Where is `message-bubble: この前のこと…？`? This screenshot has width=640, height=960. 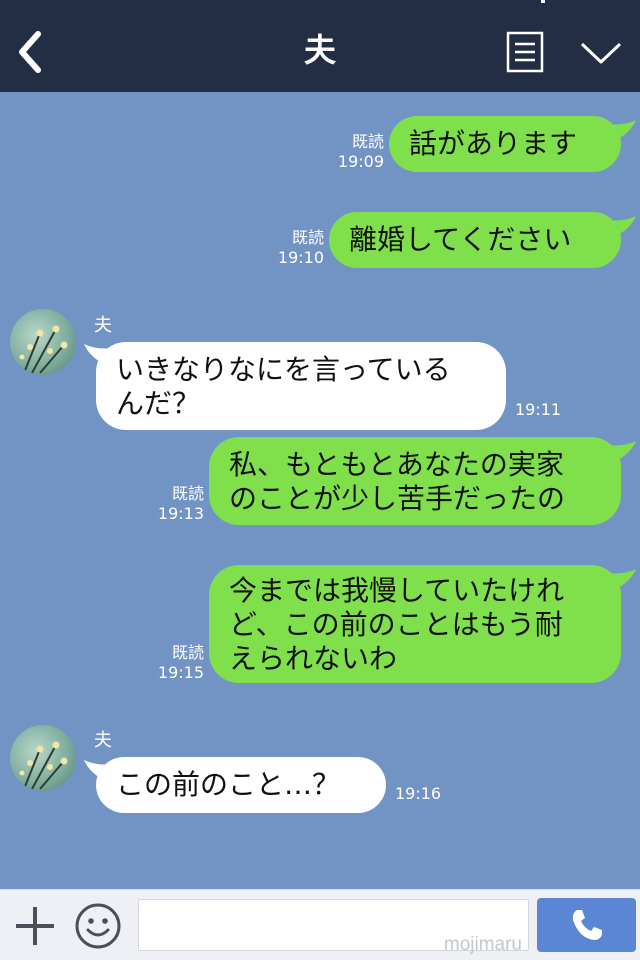 message-bubble: この前のこと…？ is located at coordinates (241, 785).